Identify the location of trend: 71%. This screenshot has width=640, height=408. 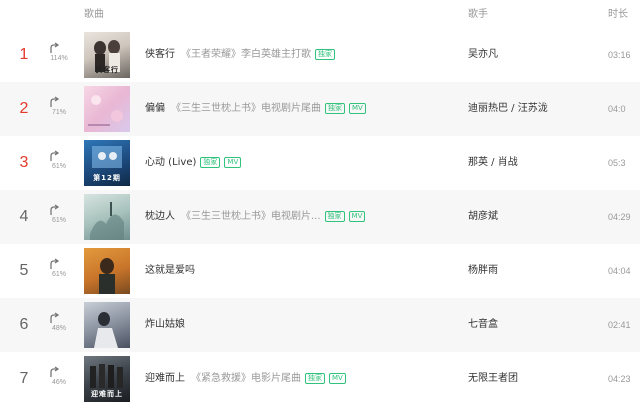
(59, 106).